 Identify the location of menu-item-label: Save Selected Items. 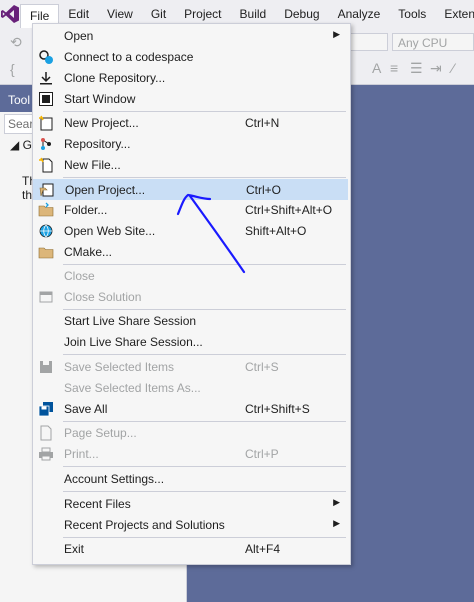
(119, 367).